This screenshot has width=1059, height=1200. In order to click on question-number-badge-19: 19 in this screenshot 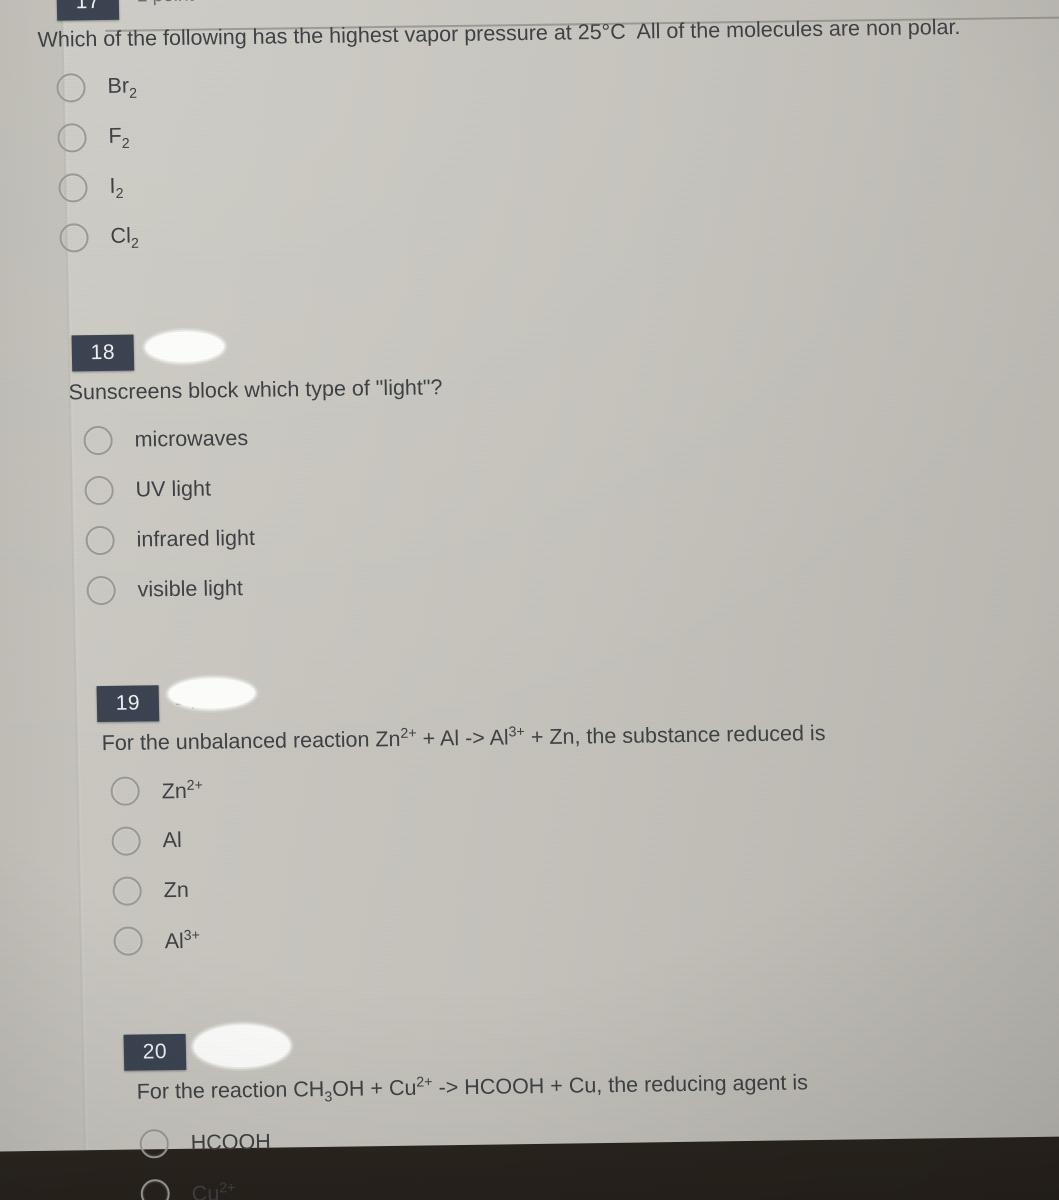, I will do `click(128, 703)`.